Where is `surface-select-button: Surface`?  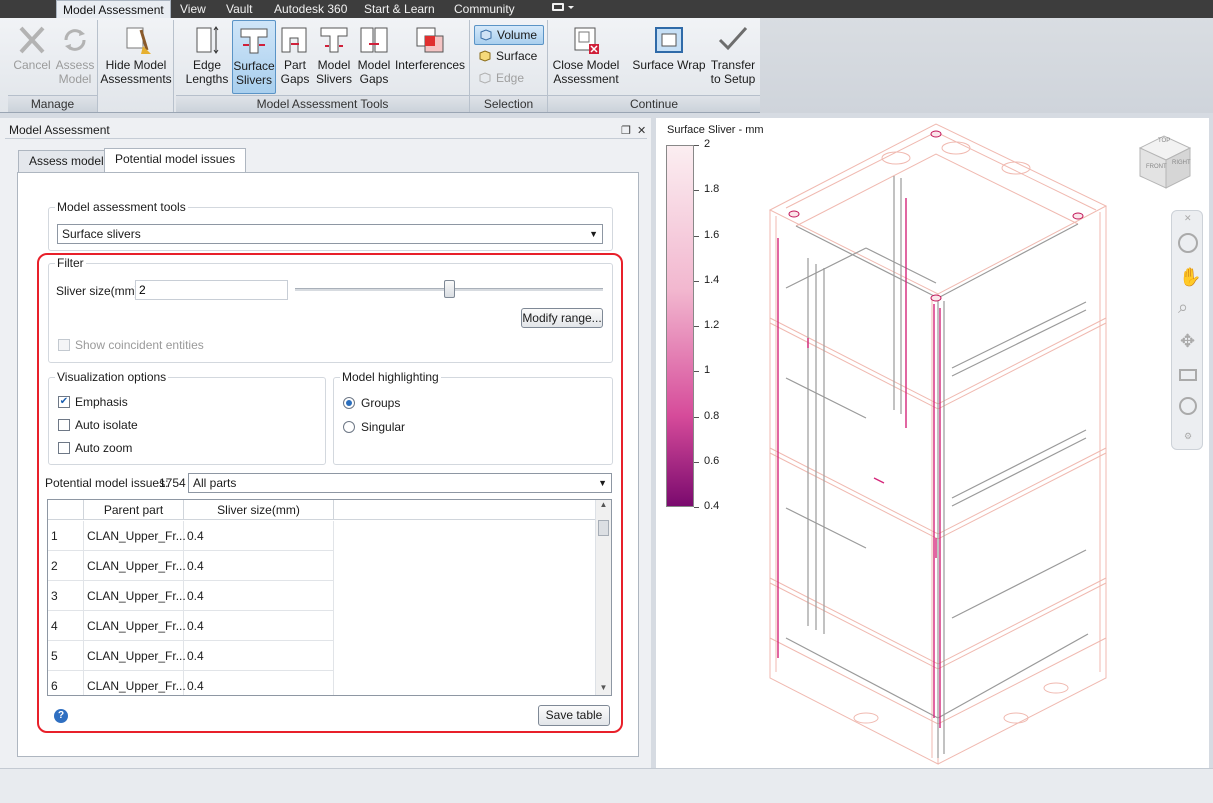
surface-select-button: Surface is located at coordinates (509, 57).